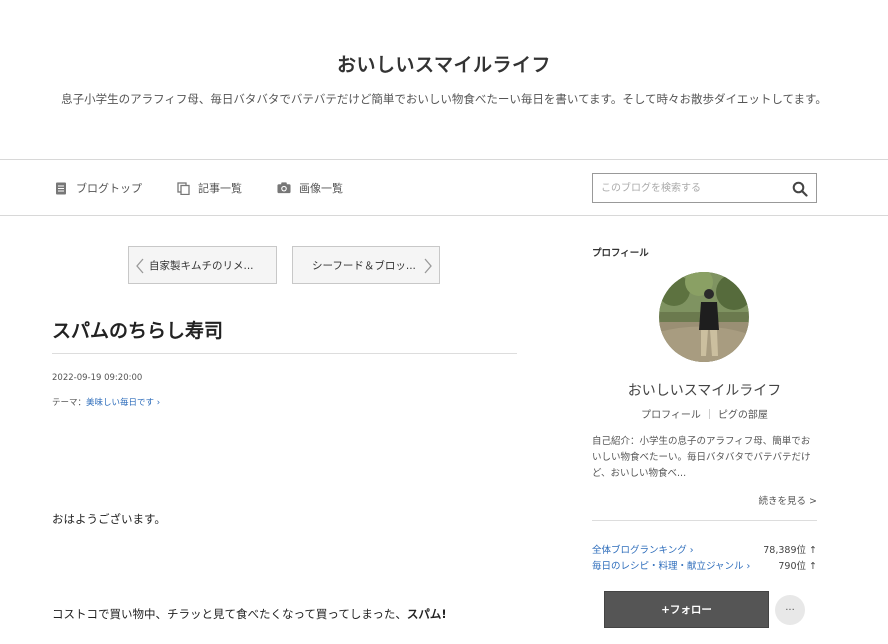  What do you see at coordinates (229, 614) in the screenshot?
I see `paragraph-text: コストコで買い物中、チラッと見て食べたくなって買ってしまった、` at bounding box center [229, 614].